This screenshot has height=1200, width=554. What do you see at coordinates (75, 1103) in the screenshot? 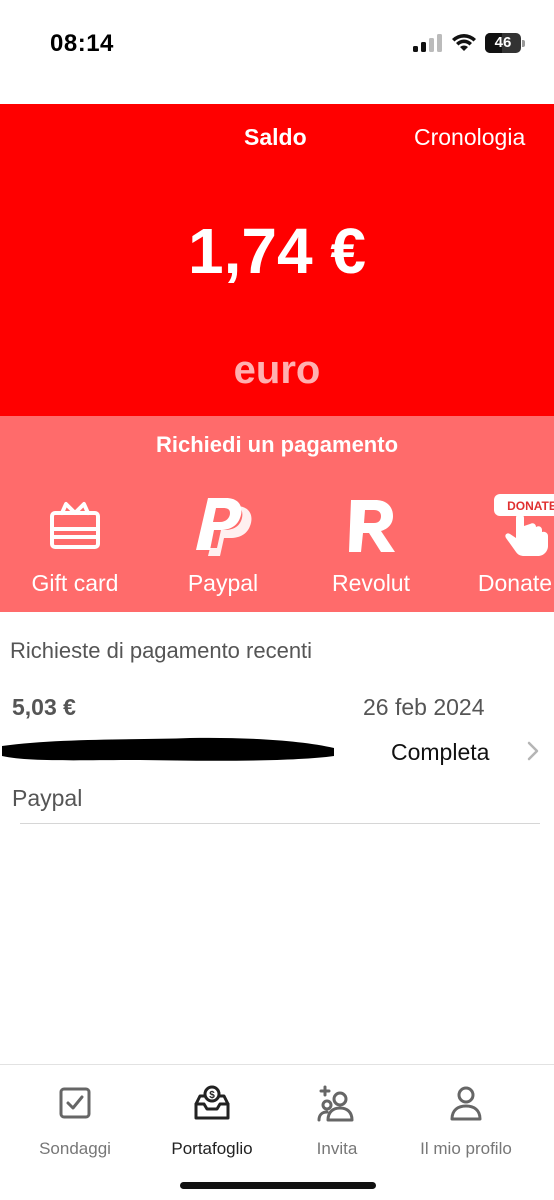
I see `checkbox-icon` at bounding box center [75, 1103].